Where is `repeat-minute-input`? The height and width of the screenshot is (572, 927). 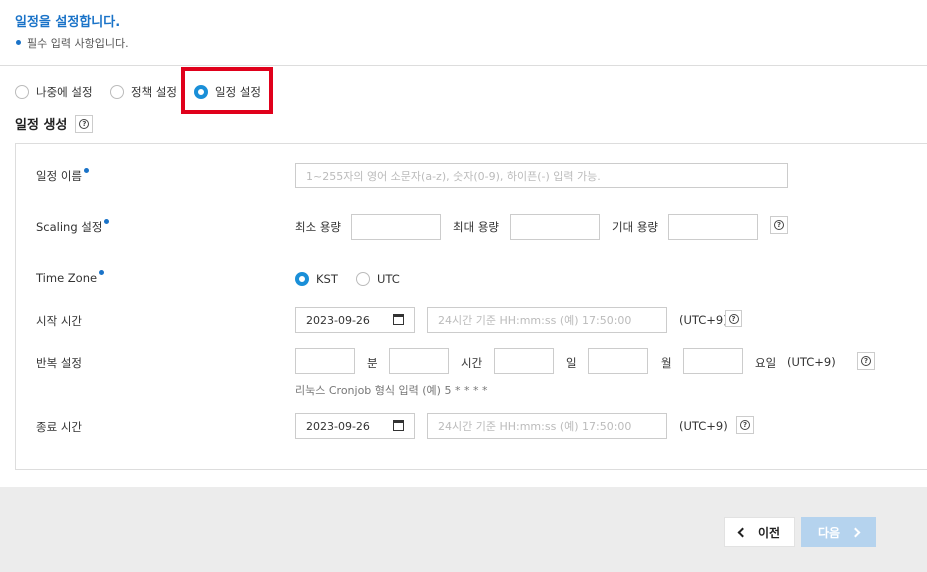
repeat-minute-input is located at coordinates (325, 361).